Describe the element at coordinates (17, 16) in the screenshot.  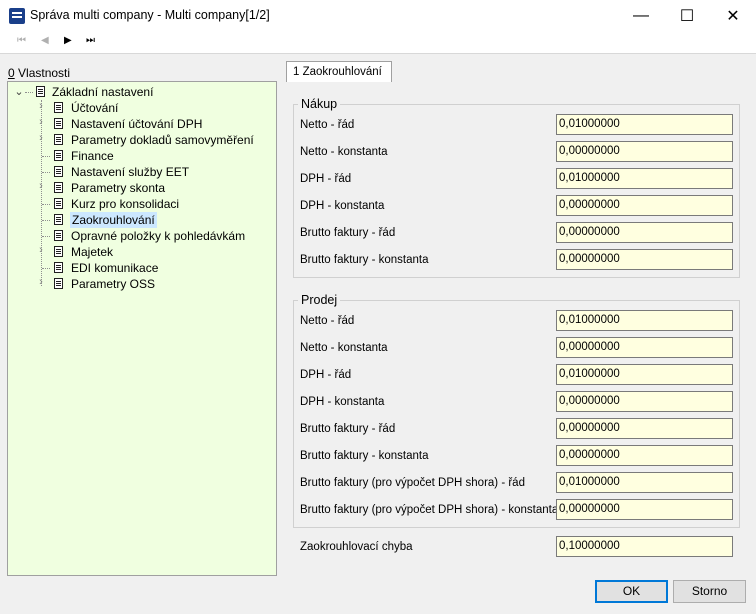
I see `app-icon` at that location.